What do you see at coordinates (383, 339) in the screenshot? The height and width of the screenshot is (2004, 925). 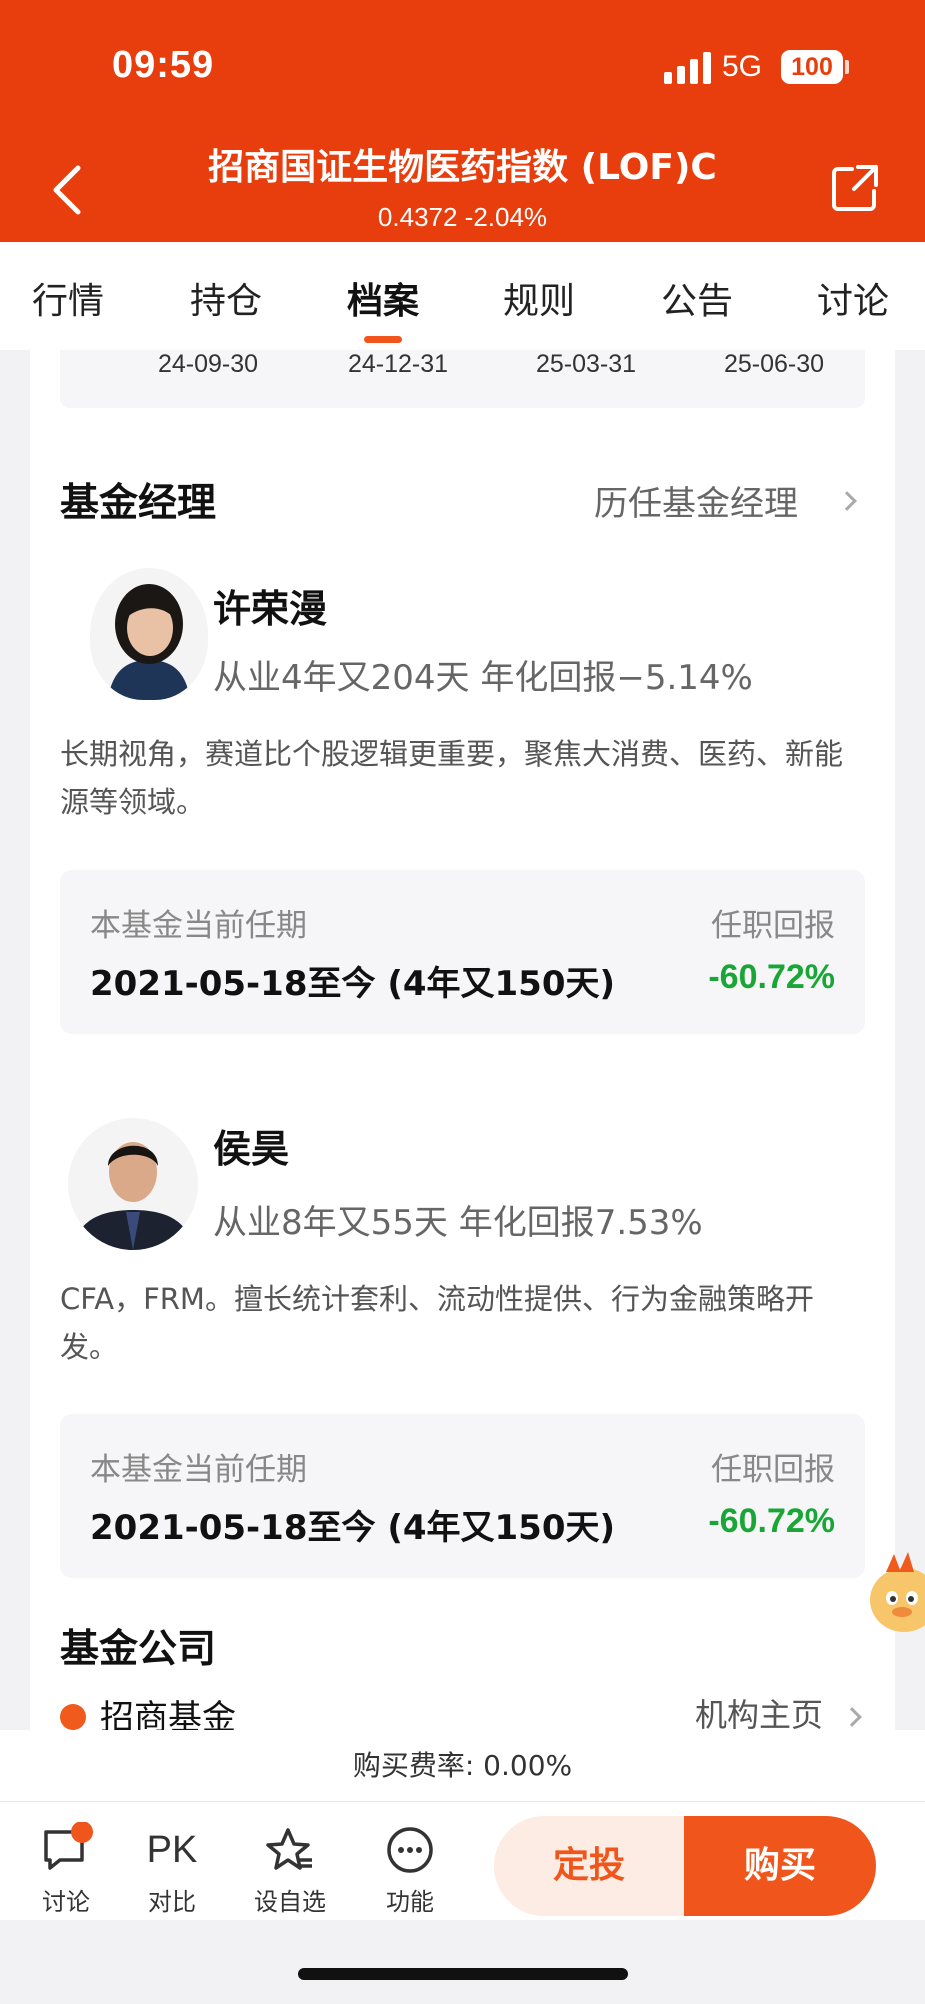 I see `active-tab-indicator` at bounding box center [383, 339].